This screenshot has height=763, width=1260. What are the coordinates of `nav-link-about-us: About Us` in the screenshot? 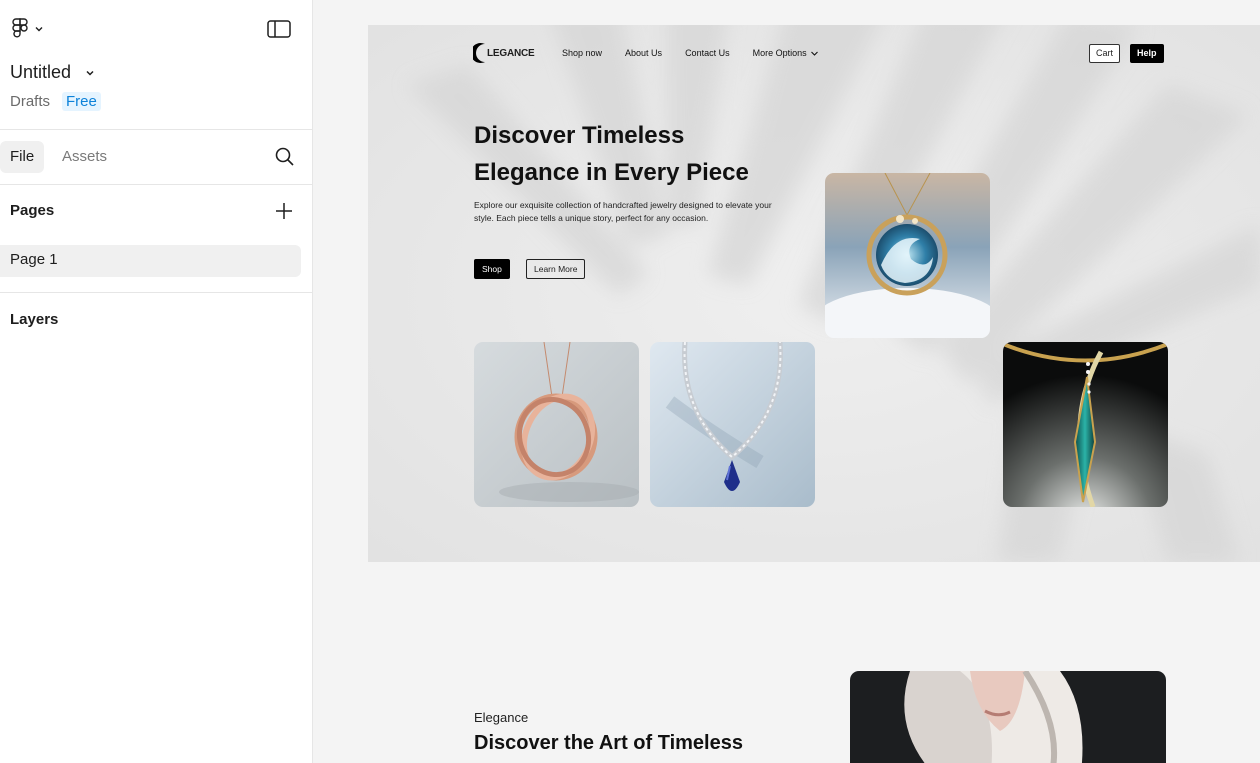 It's located at (643, 53).